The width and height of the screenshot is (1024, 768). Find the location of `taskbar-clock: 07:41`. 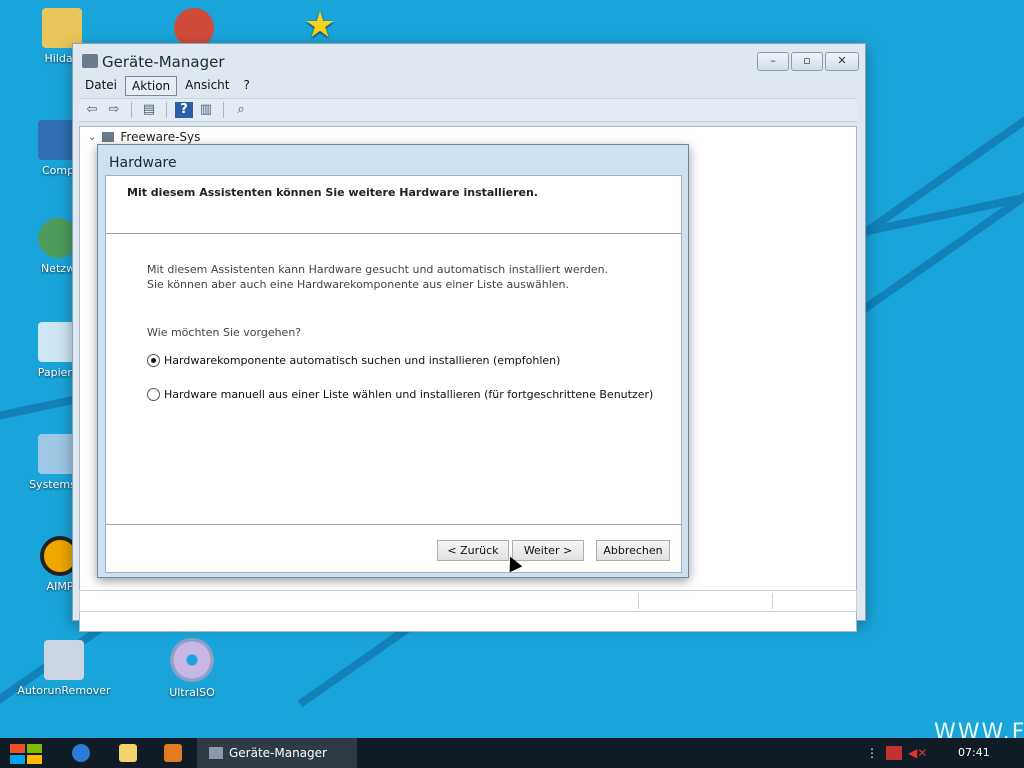

taskbar-clock: 07:41 is located at coordinates (974, 752).